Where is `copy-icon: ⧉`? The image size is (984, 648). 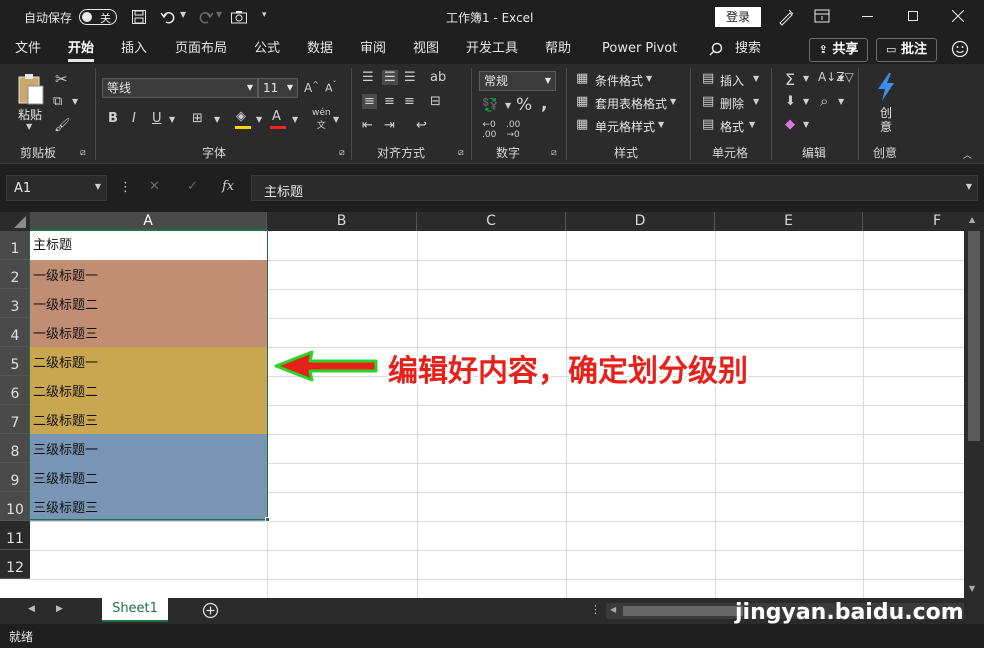
copy-icon: ⧉ is located at coordinates (57, 101).